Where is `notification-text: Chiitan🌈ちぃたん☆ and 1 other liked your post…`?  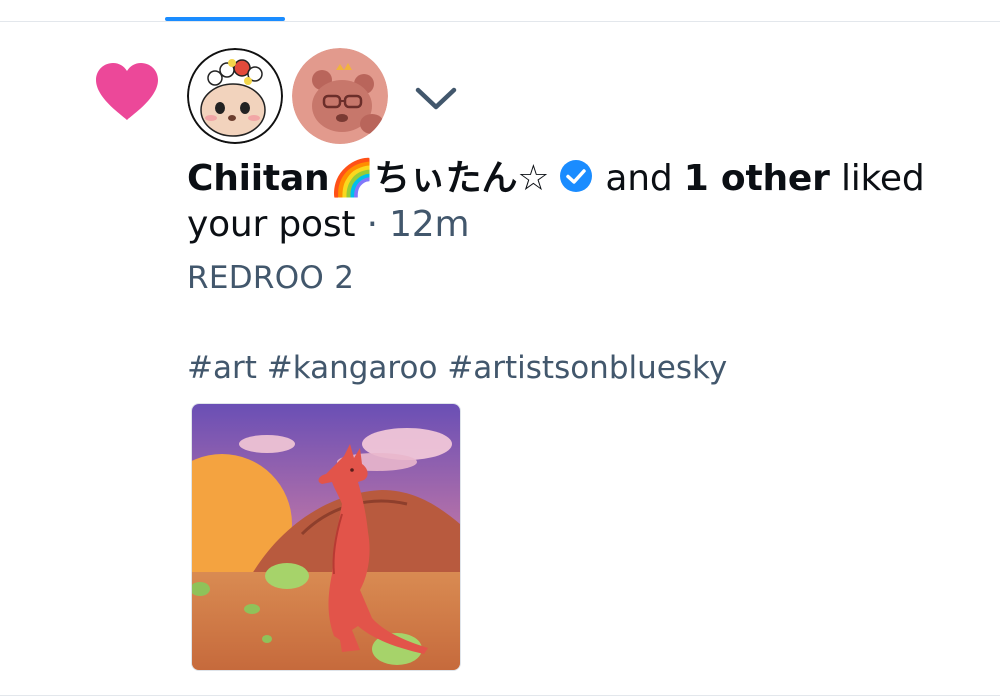 notification-text: Chiitan🌈ちぃたん☆ and 1 other liked your post… is located at coordinates (582, 202).